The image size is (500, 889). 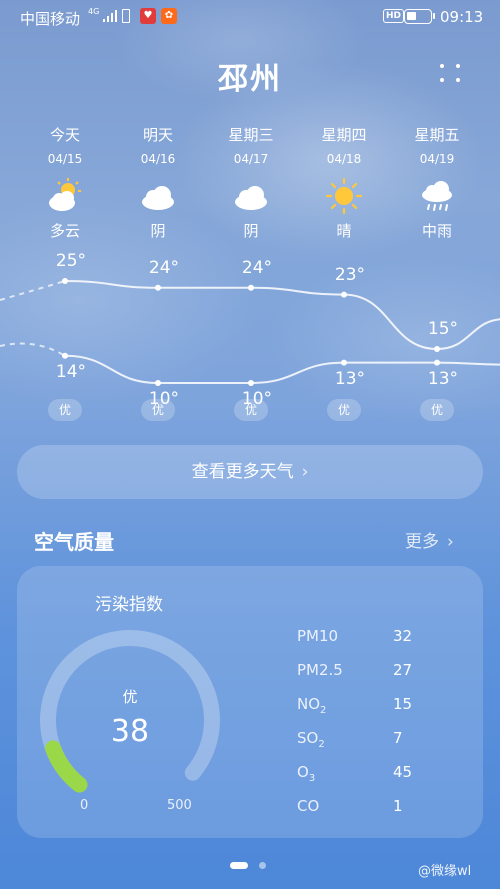 What do you see at coordinates (130, 711) in the screenshot?
I see `aqi-gauge` at bounding box center [130, 711].